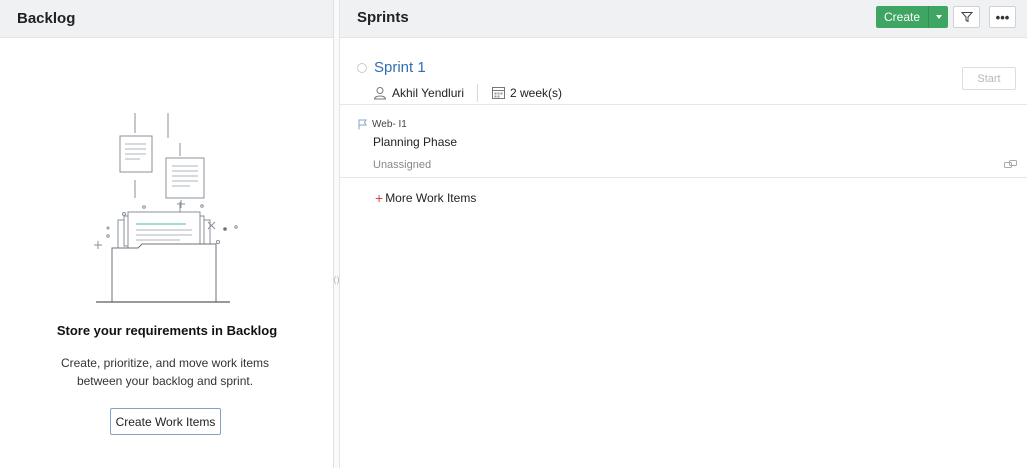 The height and width of the screenshot is (468, 1027). Describe the element at coordinates (903, 17) in the screenshot. I see `create-button: Create` at that location.